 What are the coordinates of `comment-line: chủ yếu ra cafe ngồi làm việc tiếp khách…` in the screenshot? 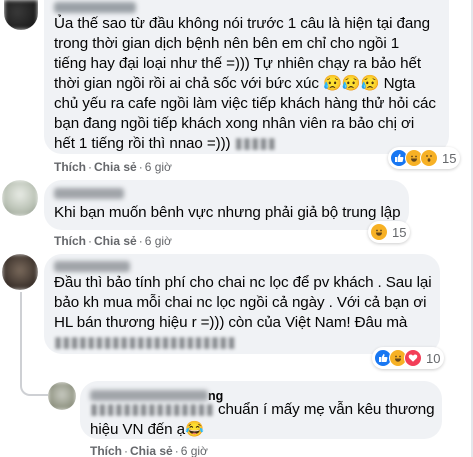 It's located at (245, 103).